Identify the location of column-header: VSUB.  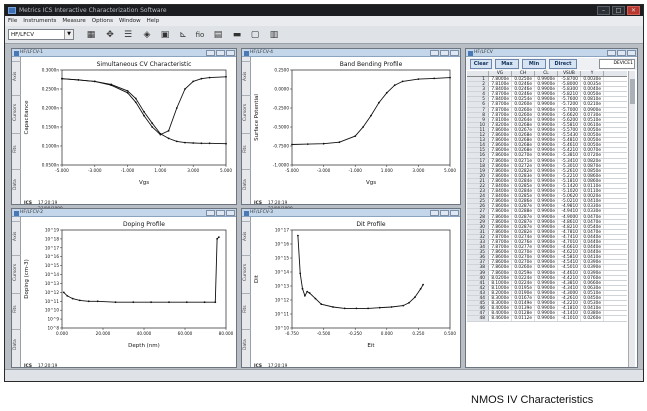
(569, 73).